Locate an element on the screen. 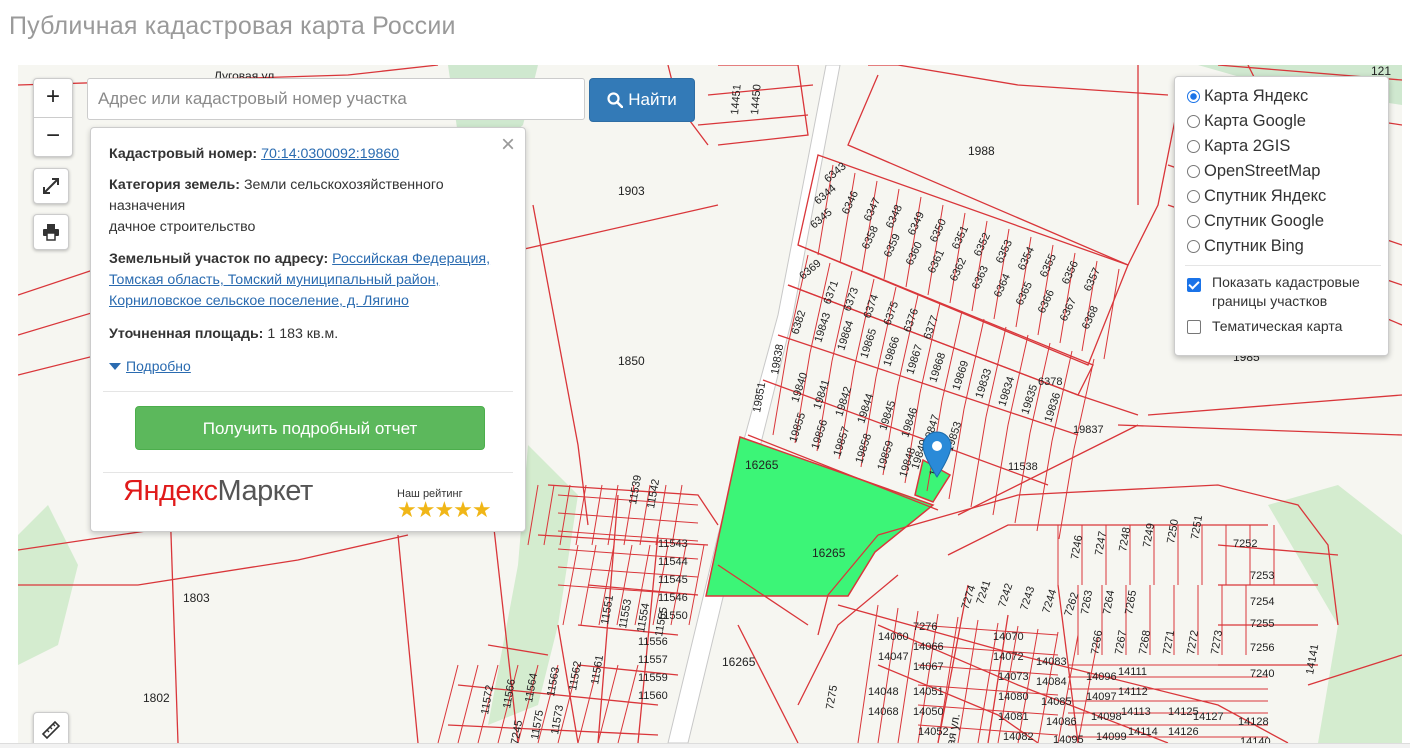 This screenshot has width=1410, height=748. cadastral-borders-label-line1: Показать кадастровые is located at coordinates (1286, 282).